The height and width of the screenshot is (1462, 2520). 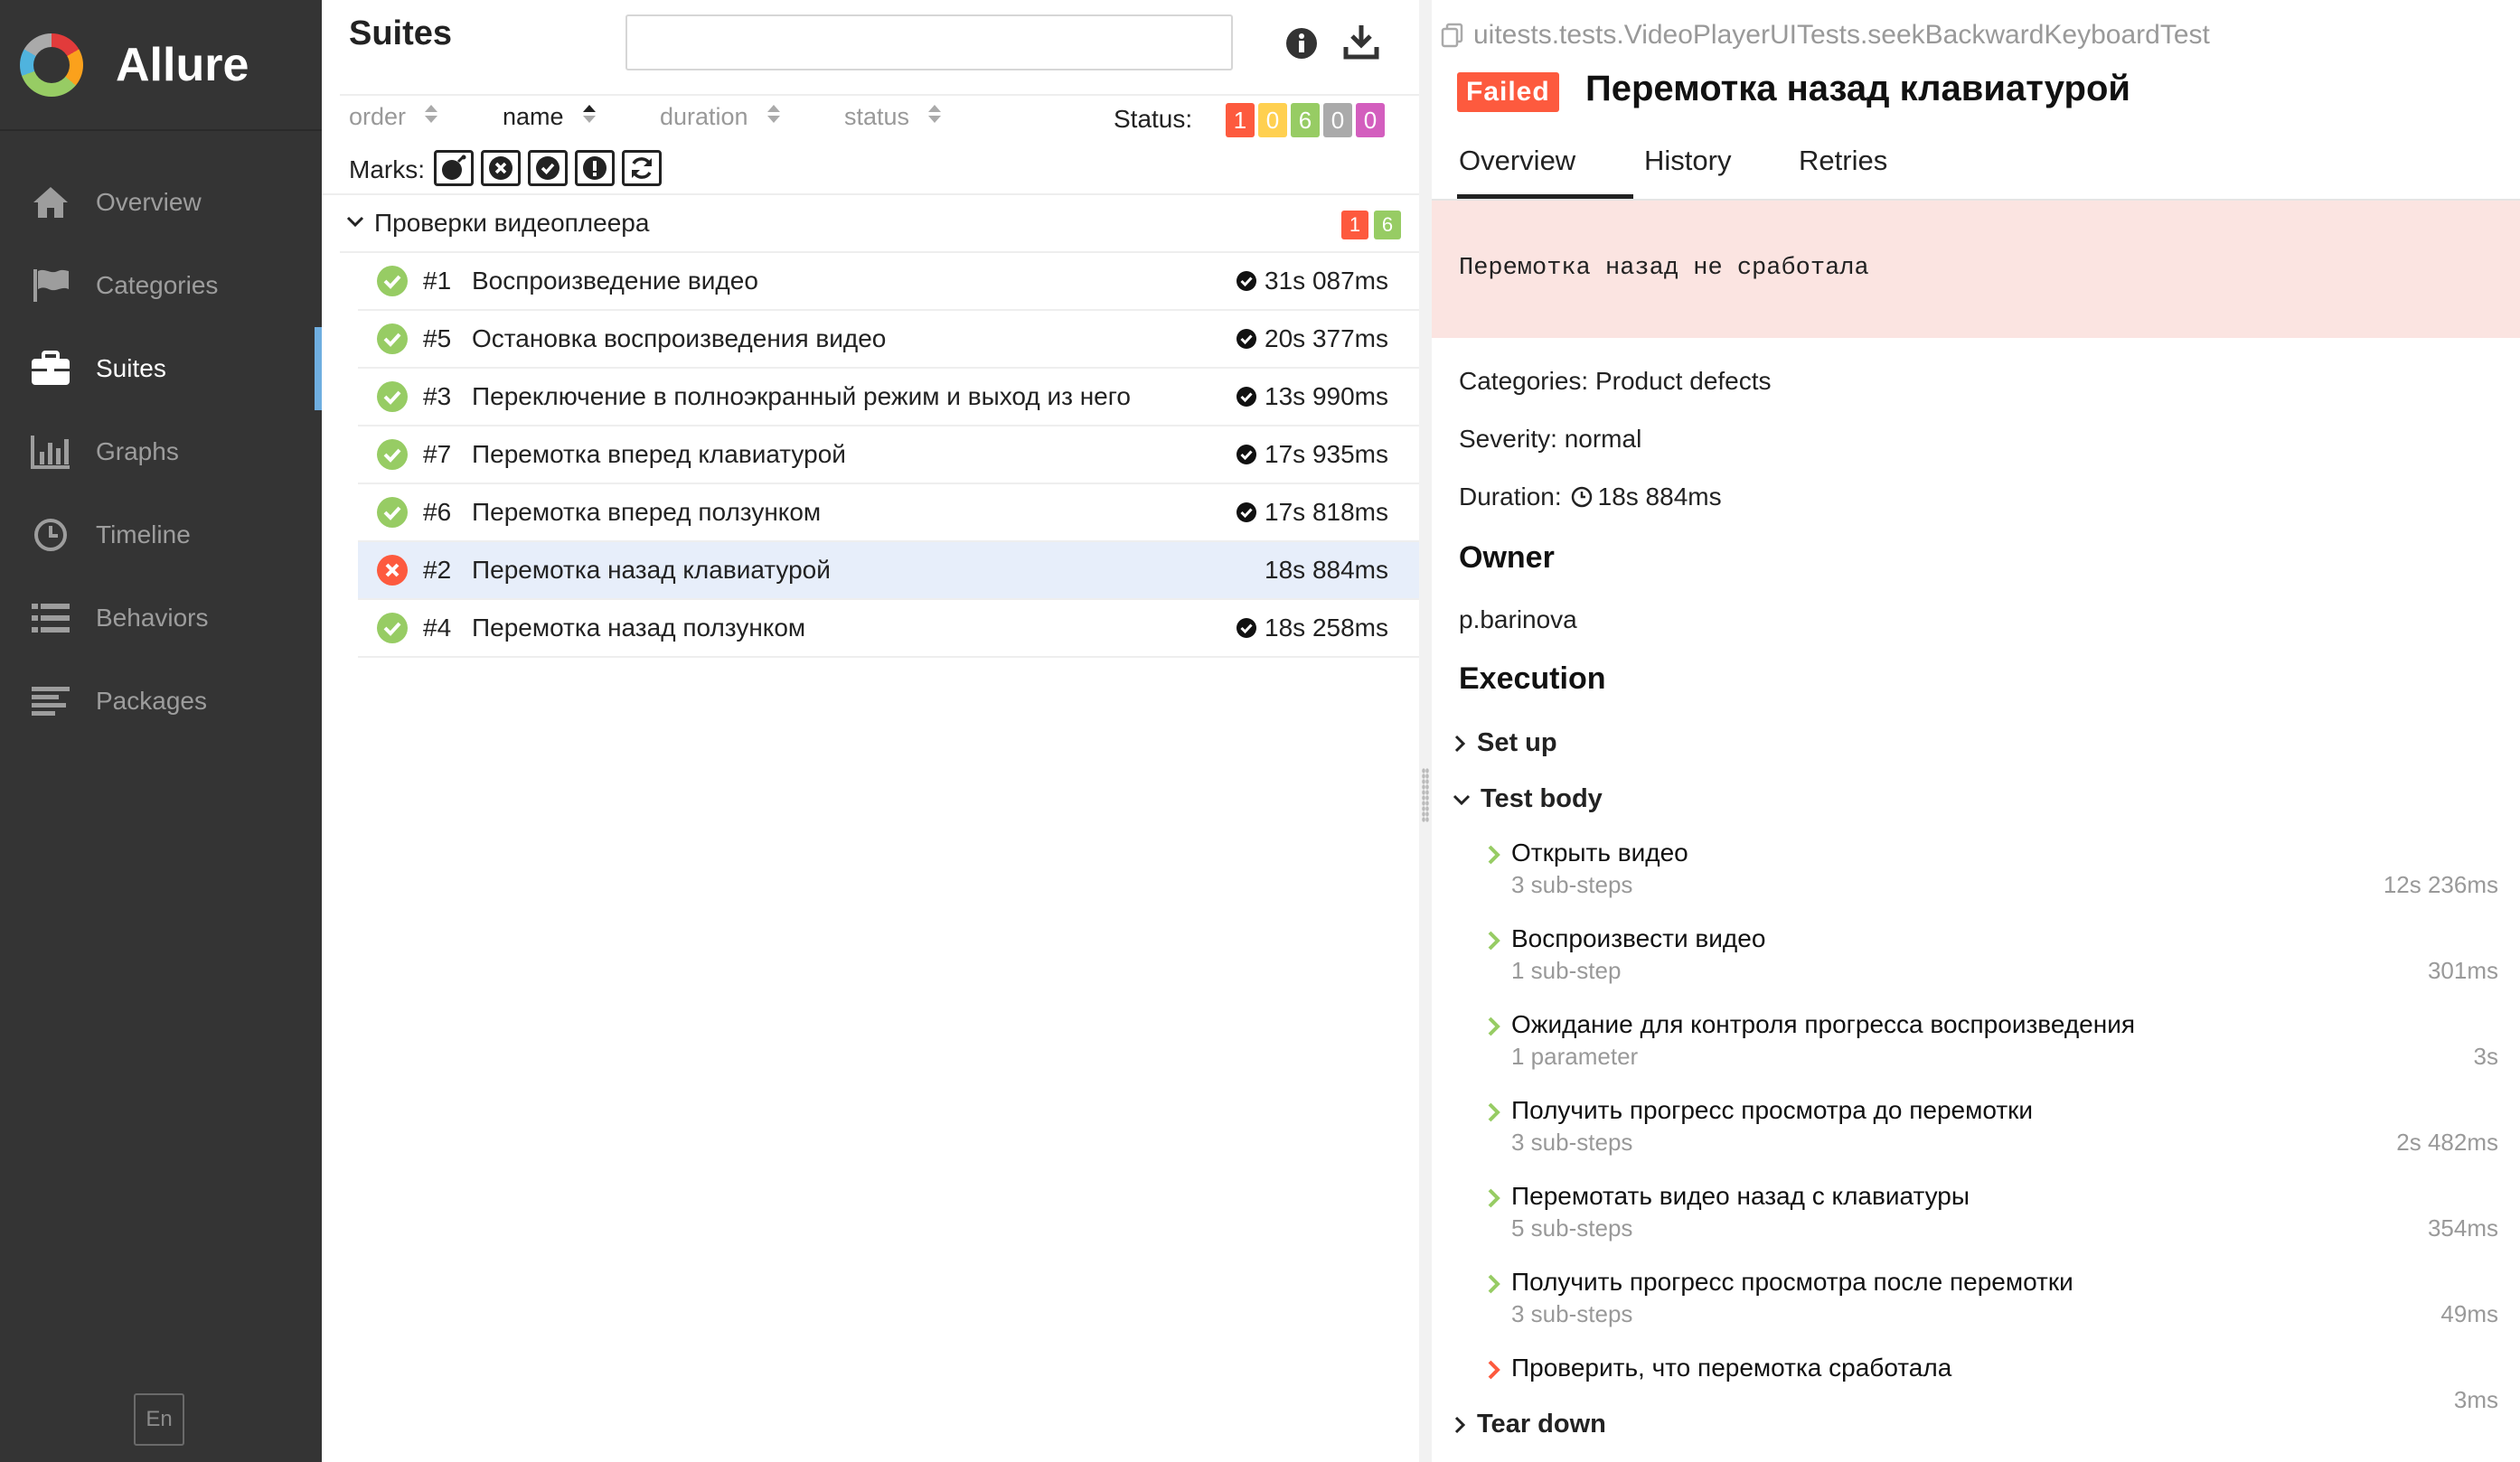 What do you see at coordinates (159, 1419) in the screenshot?
I see `language-switch-button: En` at bounding box center [159, 1419].